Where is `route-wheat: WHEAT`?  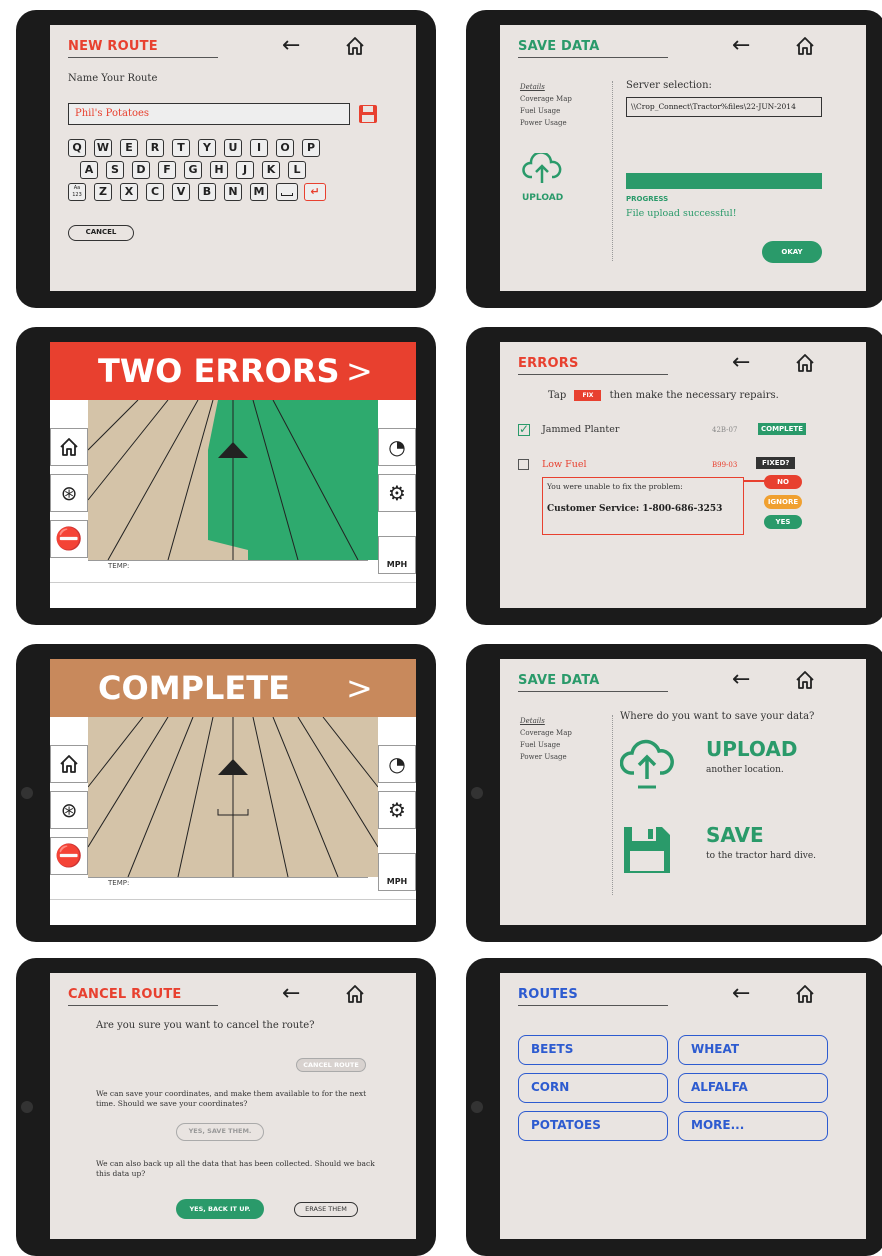
route-wheat: WHEAT is located at coordinates (753, 1050).